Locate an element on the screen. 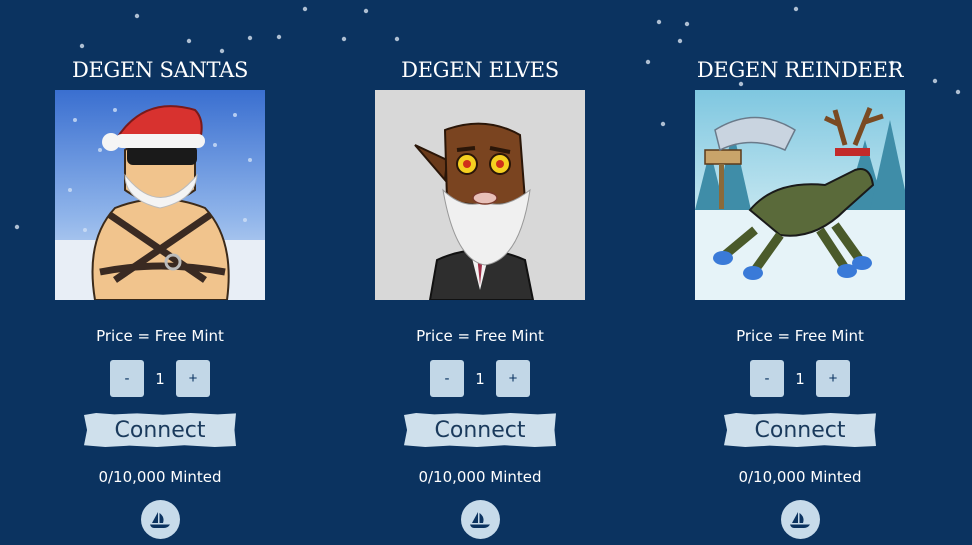  degen-santa-artwork is located at coordinates (160, 195).